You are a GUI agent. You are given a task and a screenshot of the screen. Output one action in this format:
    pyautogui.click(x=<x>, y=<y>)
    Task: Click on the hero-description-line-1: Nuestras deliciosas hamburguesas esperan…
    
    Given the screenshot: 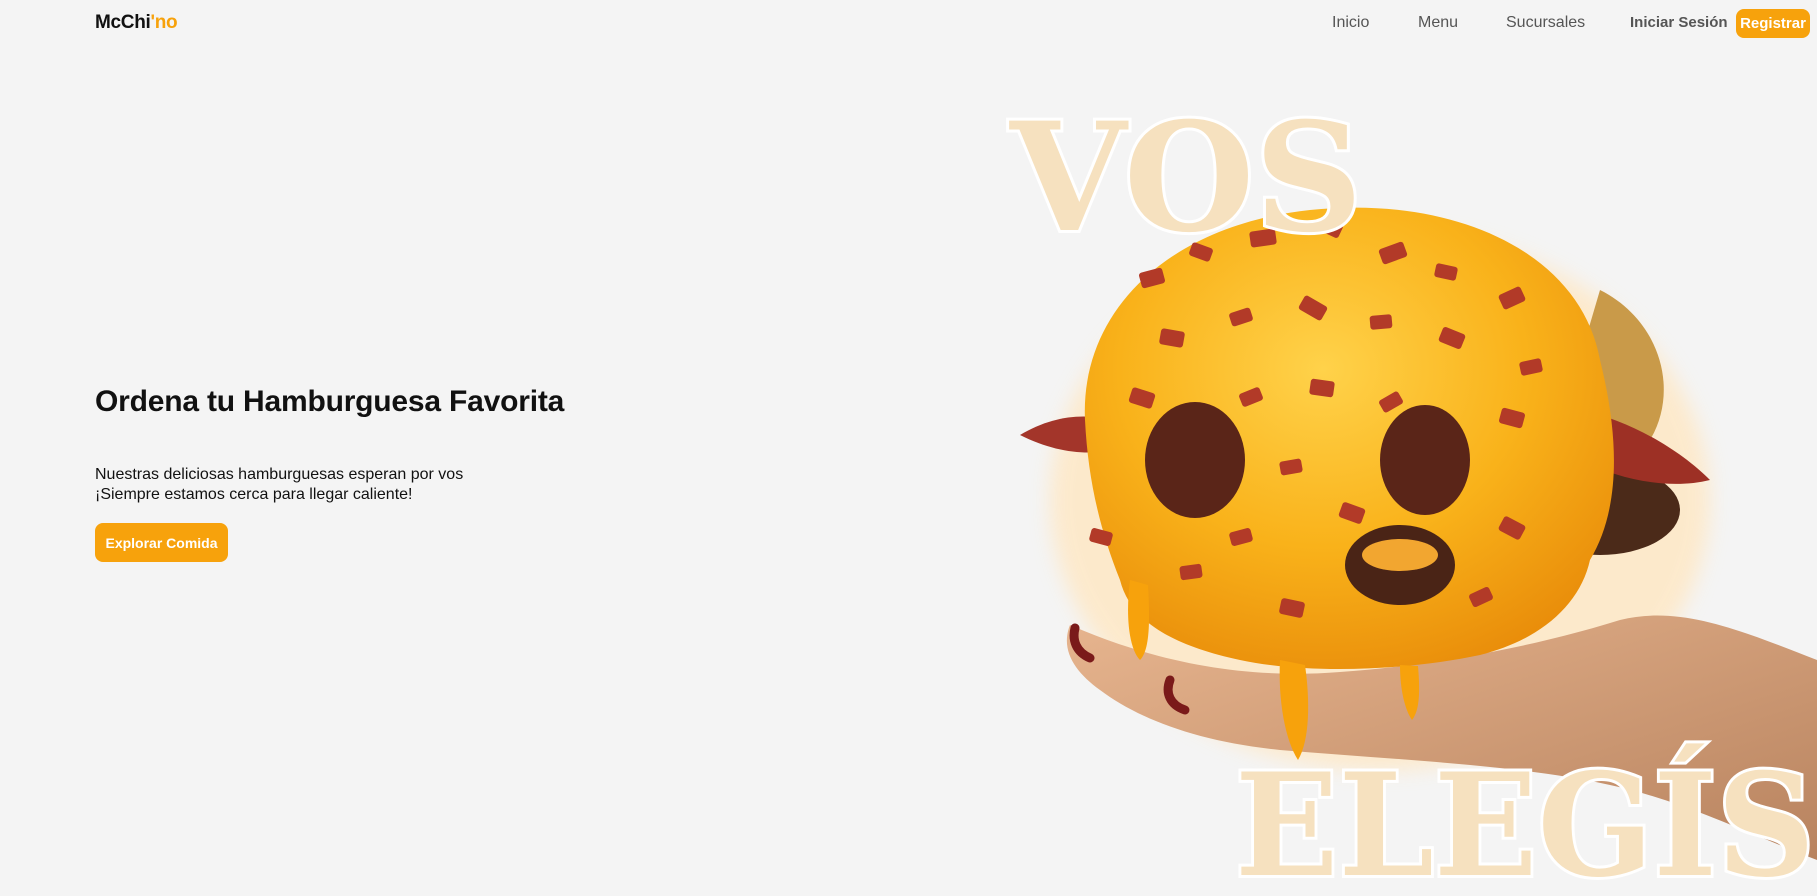 What is the action you would take?
    pyautogui.click(x=279, y=474)
    